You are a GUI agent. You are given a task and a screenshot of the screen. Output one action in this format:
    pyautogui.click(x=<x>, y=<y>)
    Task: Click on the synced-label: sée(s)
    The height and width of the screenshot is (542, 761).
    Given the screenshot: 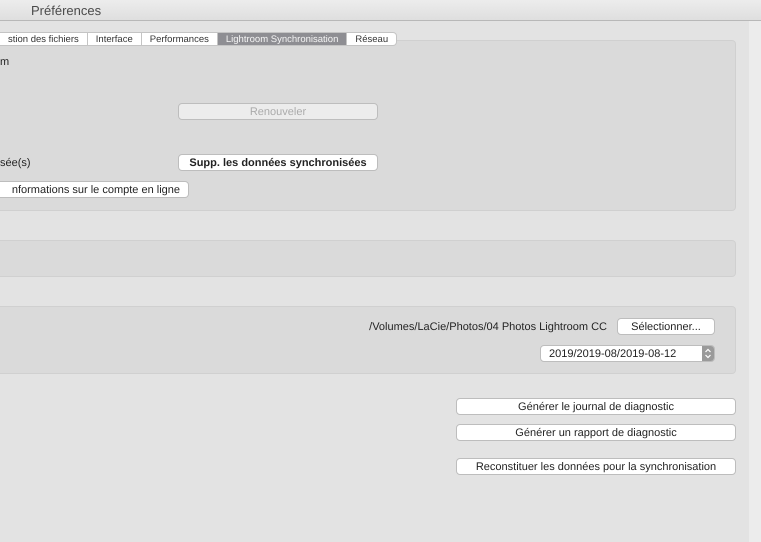 What is the action you would take?
    pyautogui.click(x=16, y=162)
    